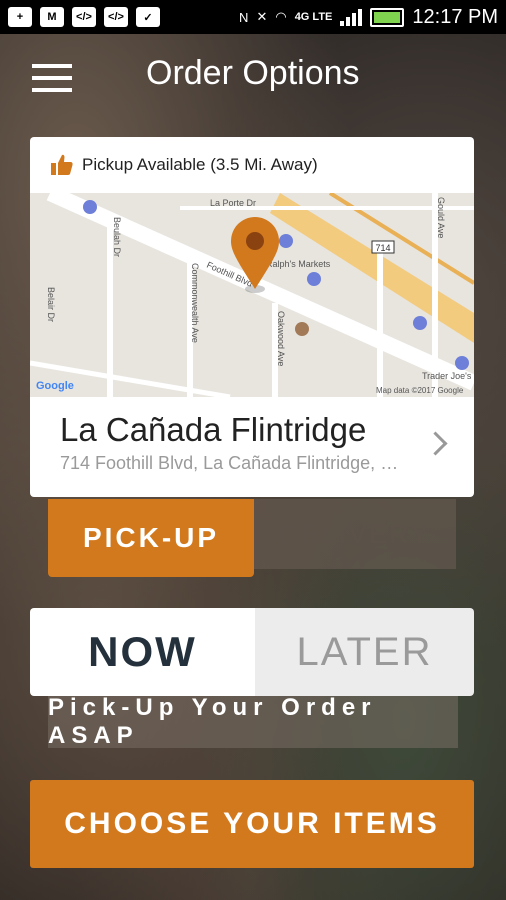  I want to click on nfc-icon: N, so click(244, 17).